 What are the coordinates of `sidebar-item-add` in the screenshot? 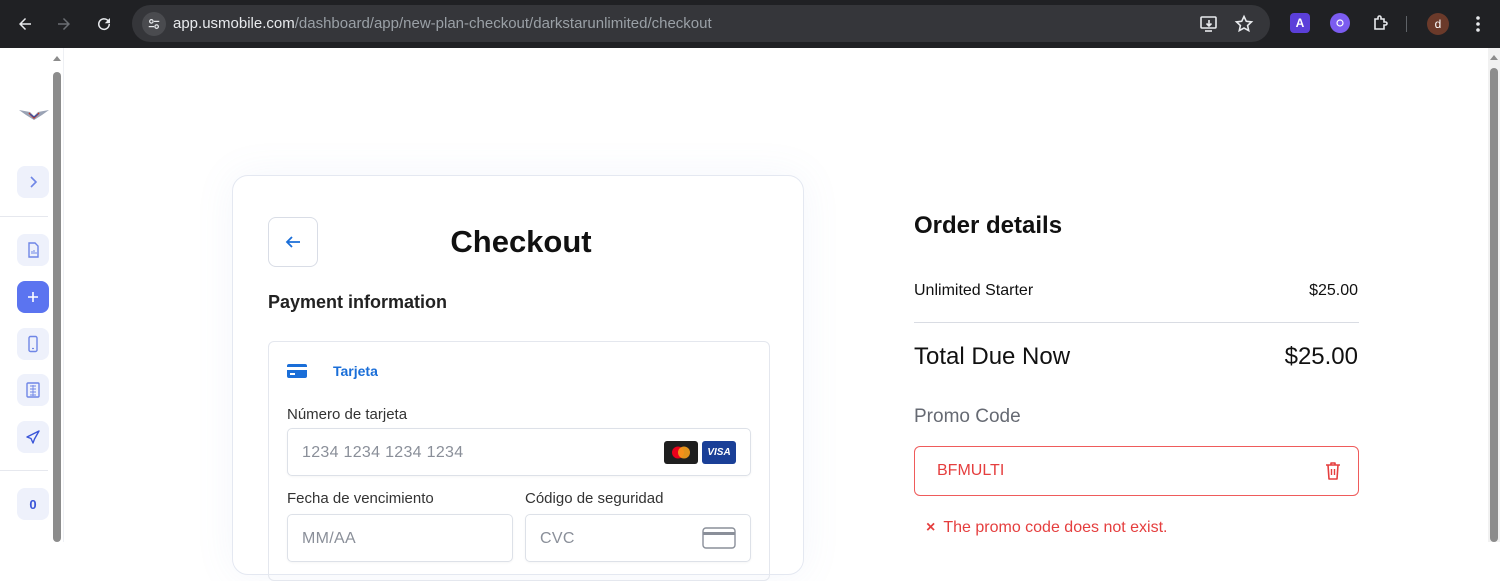 It's located at (33, 297).